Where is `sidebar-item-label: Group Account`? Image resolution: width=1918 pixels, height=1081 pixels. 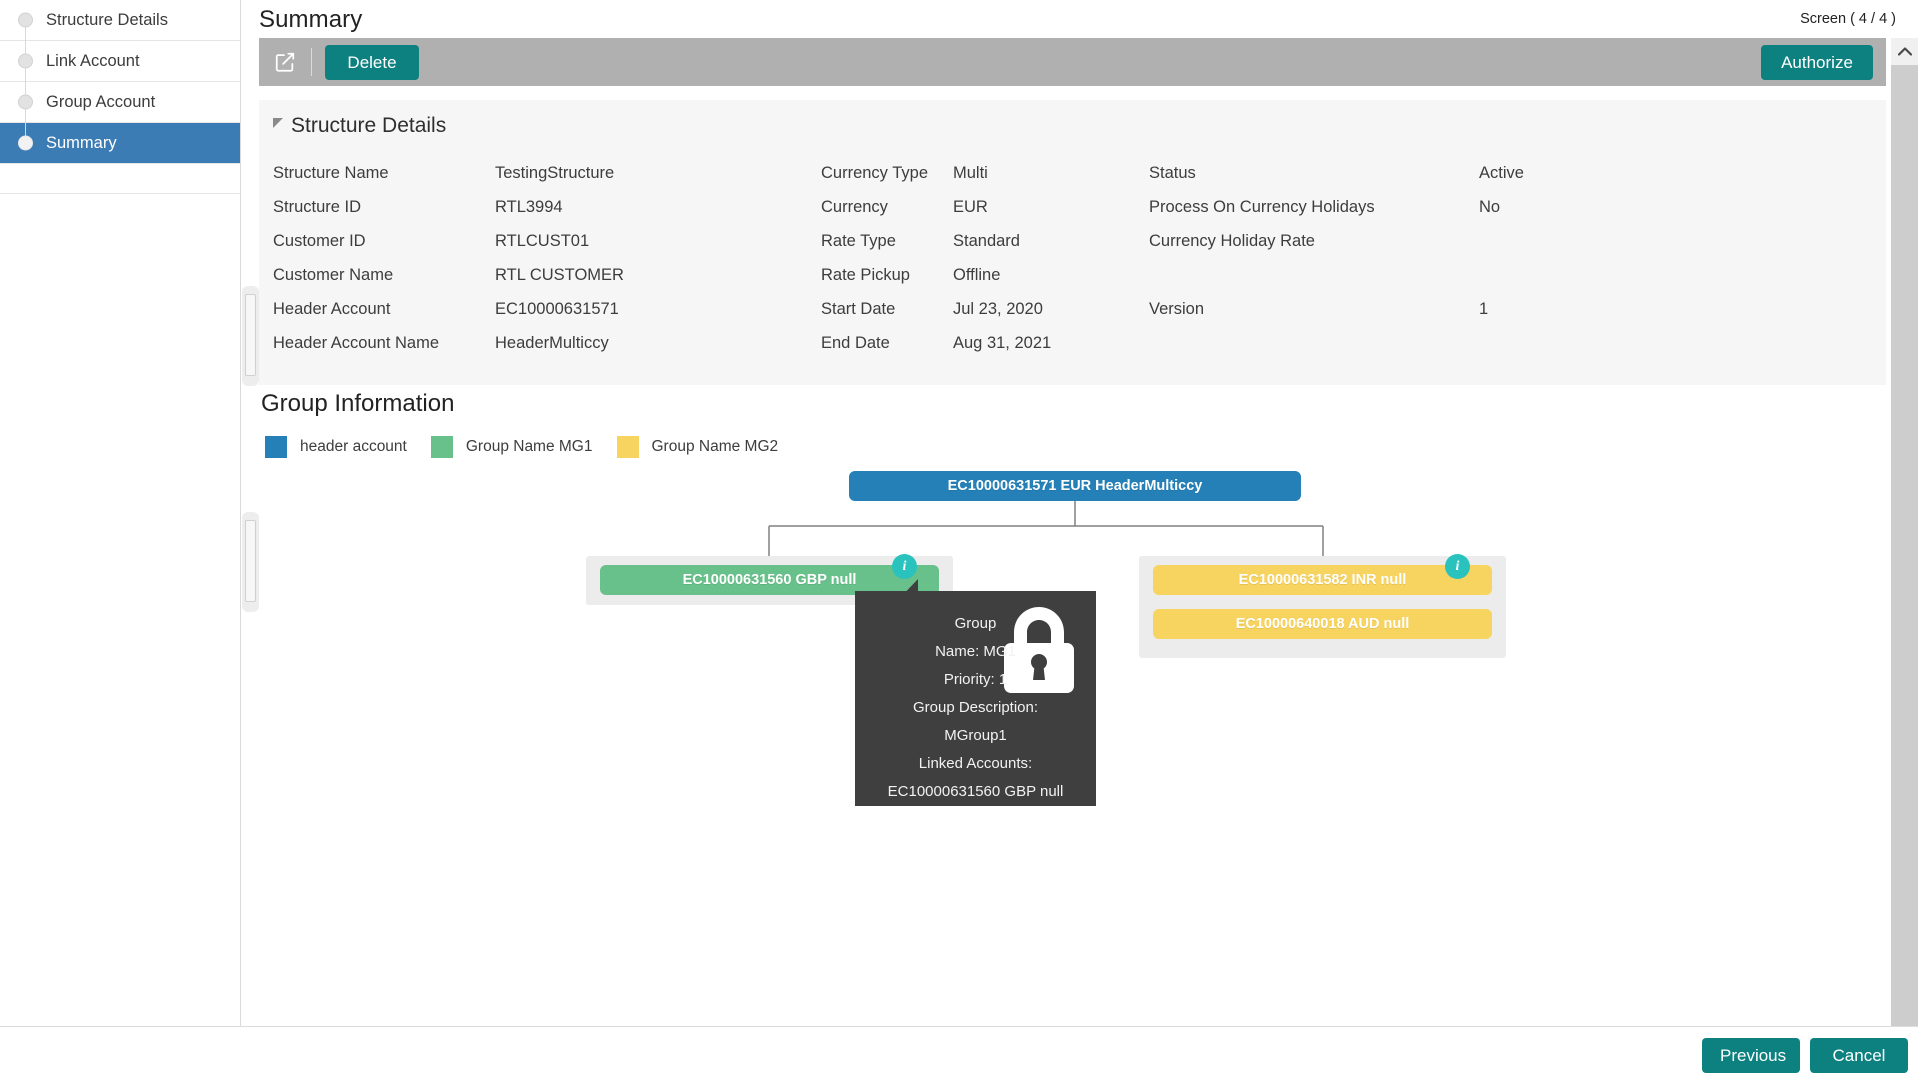 sidebar-item-label: Group Account is located at coordinates (101, 101).